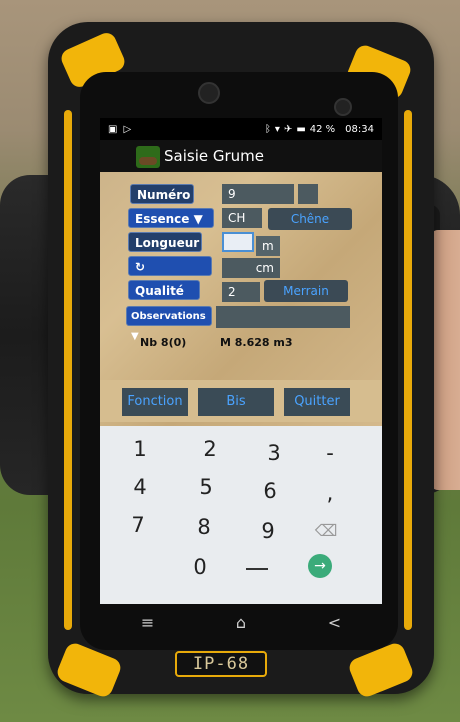 This screenshot has height=722, width=460. I want to click on essence-name-button: Chêne, so click(310, 219).